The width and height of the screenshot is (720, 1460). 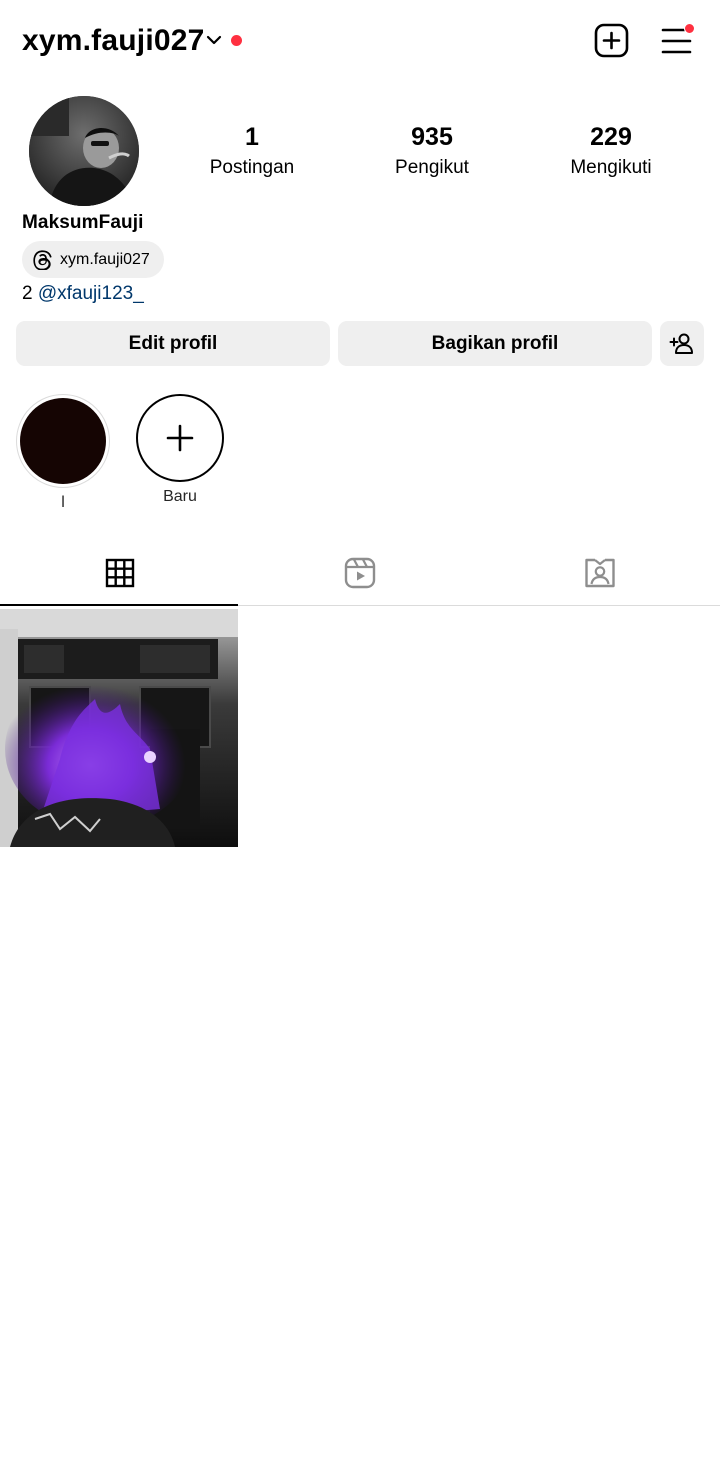 I want to click on bio-prefix: 2, so click(x=27, y=293).